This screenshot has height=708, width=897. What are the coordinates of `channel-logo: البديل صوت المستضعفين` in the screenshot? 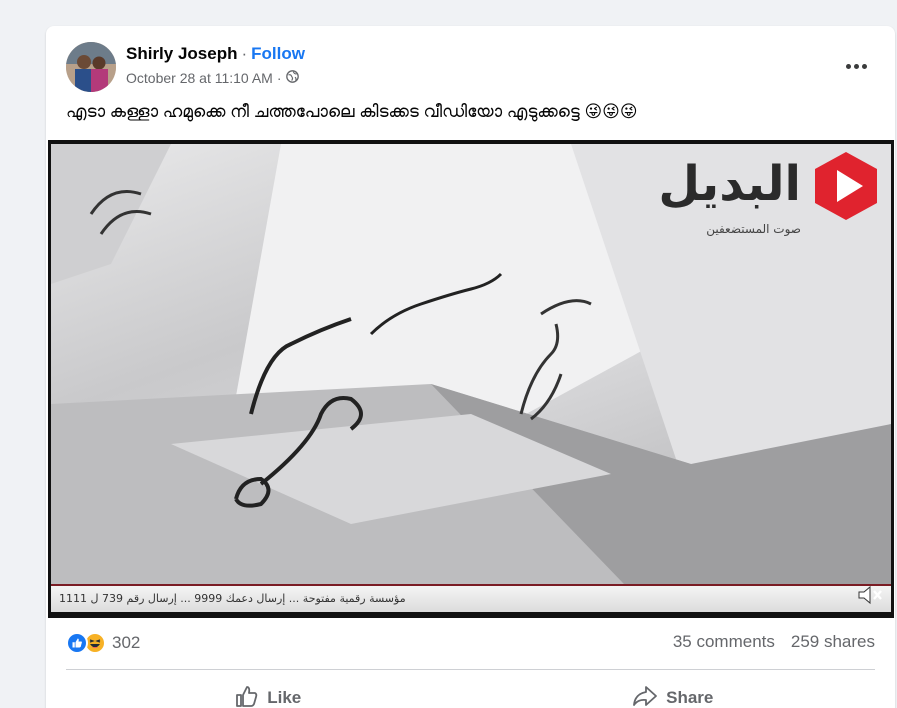 It's located at (766, 200).